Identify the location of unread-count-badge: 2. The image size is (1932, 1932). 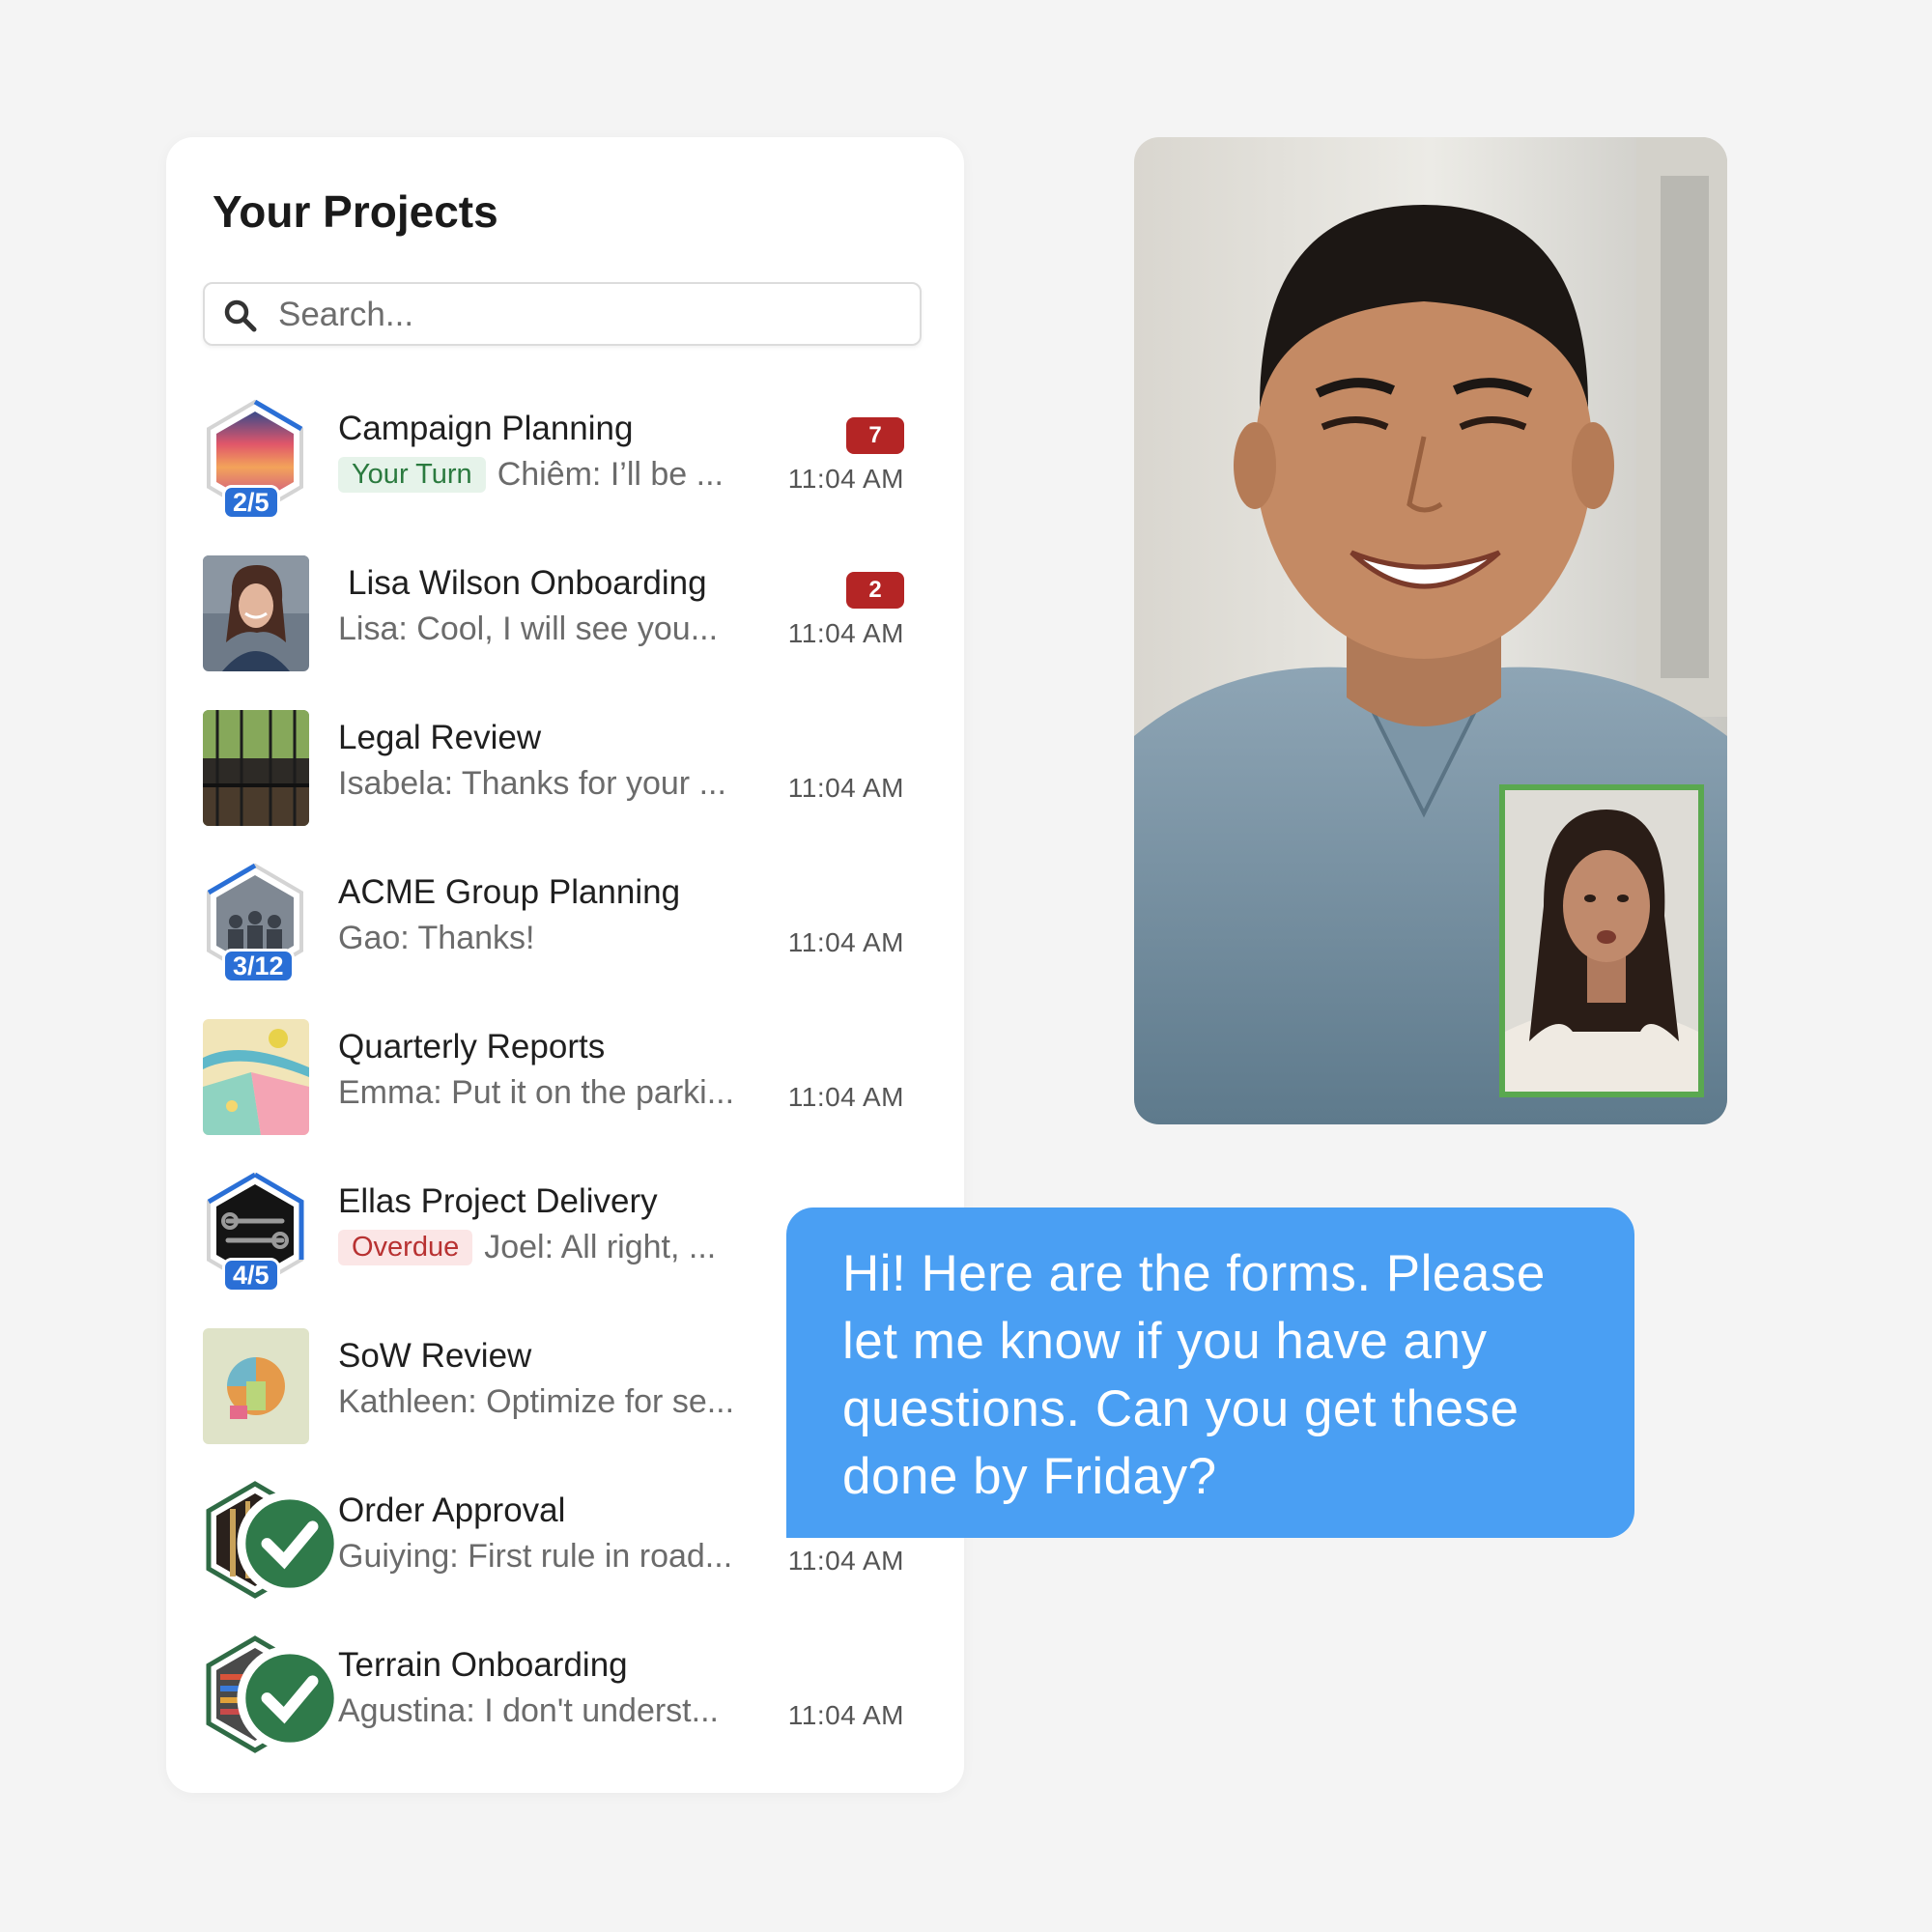
(875, 590).